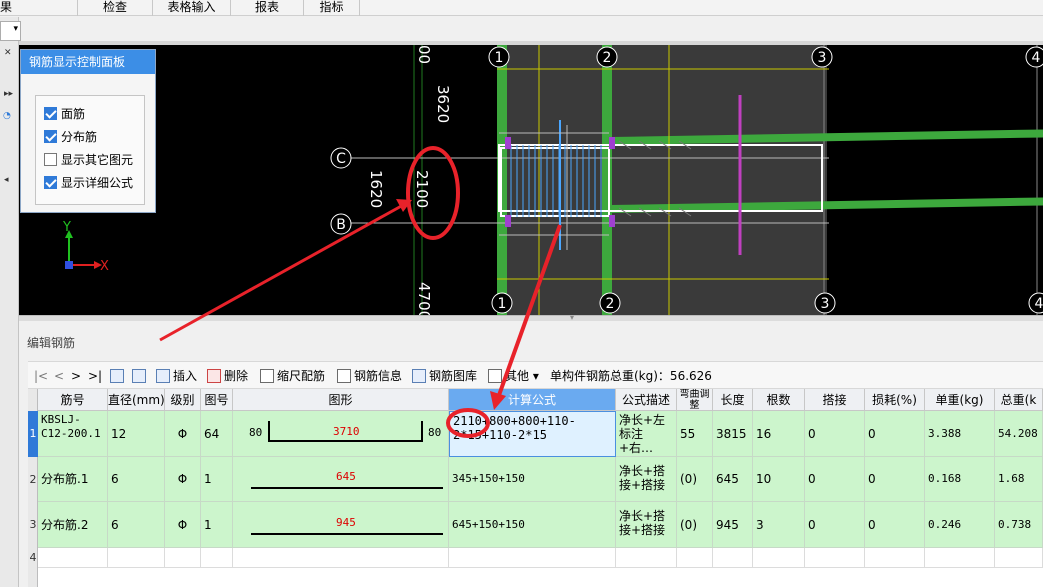 Image resolution: width=1043 pixels, height=587 pixels. Describe the element at coordinates (779, 400) in the screenshot. I see `col-header: 根数` at that location.